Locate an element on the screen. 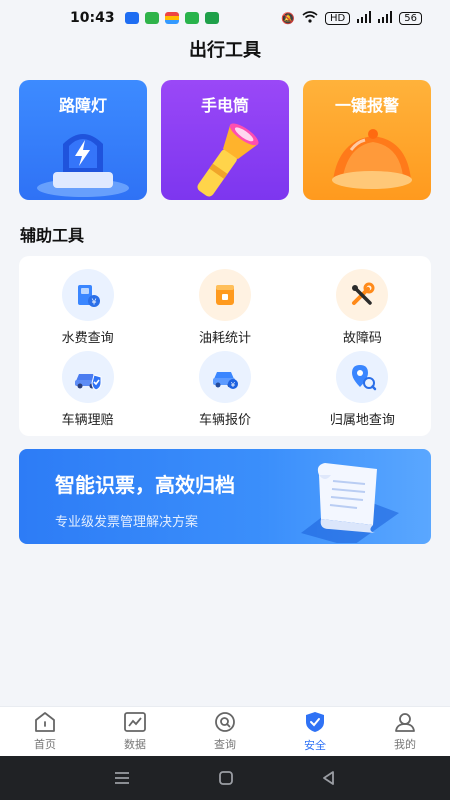  menu-icon is located at coordinates (122, 778).